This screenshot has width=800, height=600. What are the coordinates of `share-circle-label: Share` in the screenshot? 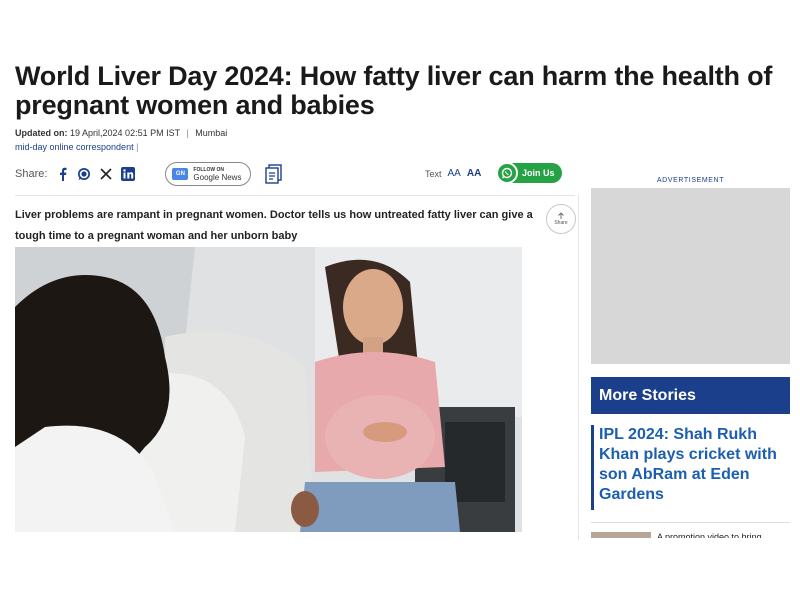 It's located at (561, 223).